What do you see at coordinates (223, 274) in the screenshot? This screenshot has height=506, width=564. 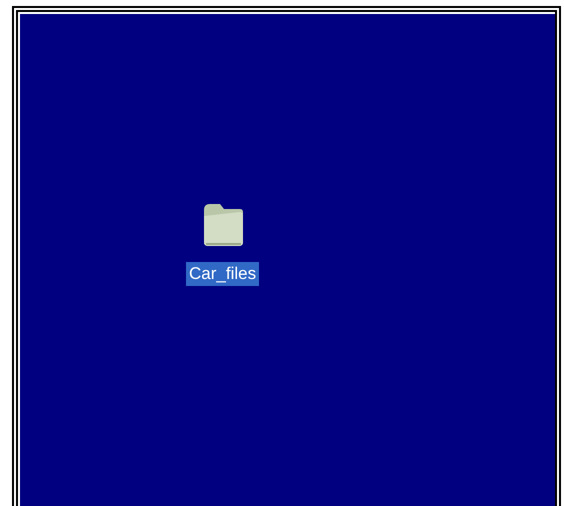 I see `icon-label: Car_files` at bounding box center [223, 274].